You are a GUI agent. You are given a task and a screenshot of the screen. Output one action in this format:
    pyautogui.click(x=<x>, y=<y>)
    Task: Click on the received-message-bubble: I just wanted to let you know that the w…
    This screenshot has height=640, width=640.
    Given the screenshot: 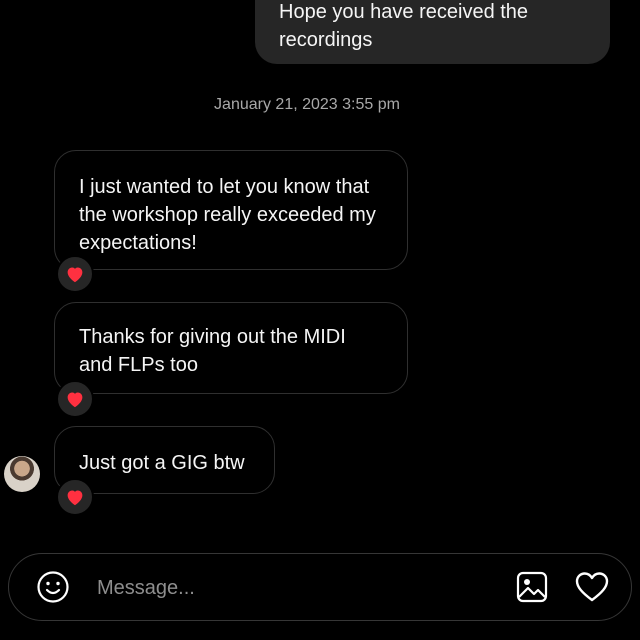 What is the action you would take?
    pyautogui.click(x=231, y=210)
    